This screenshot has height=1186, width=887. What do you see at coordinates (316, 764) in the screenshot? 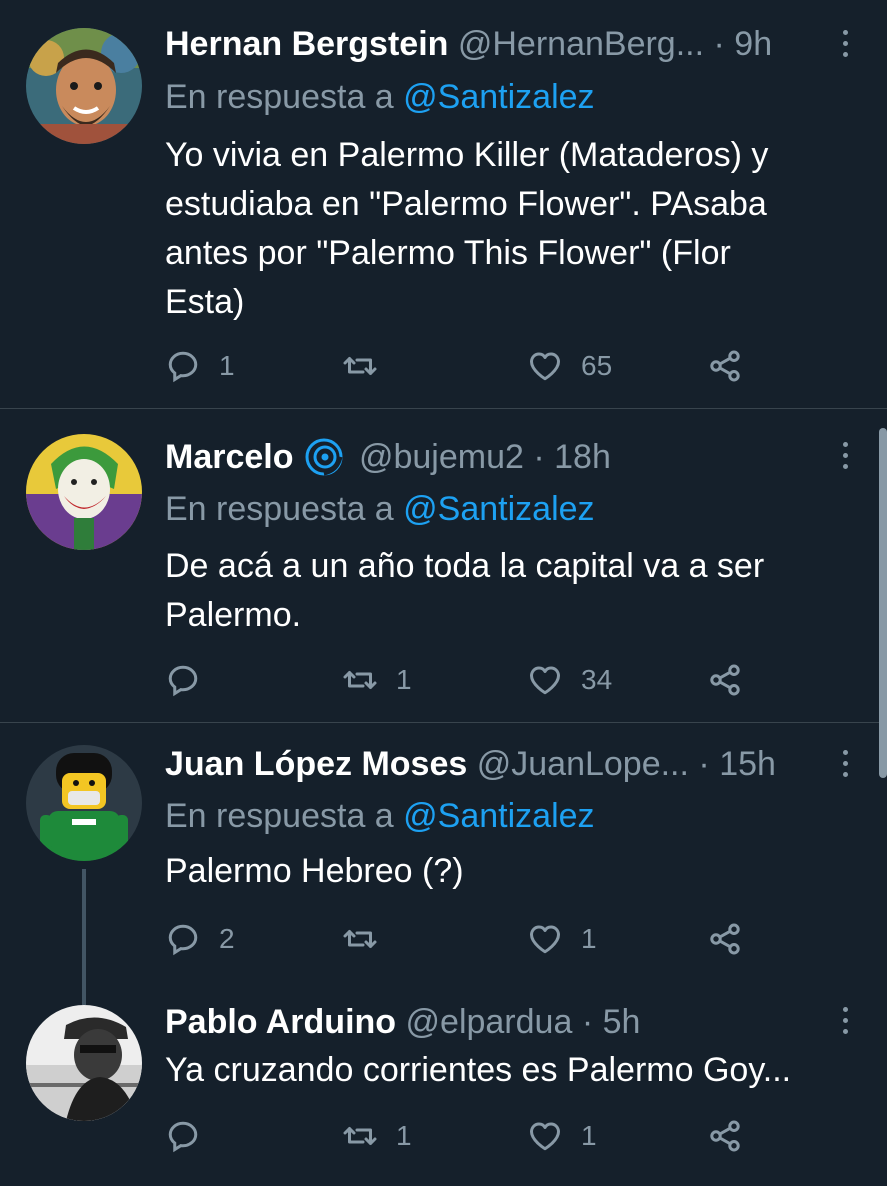
I see `display-name: Juan López Moses` at bounding box center [316, 764].